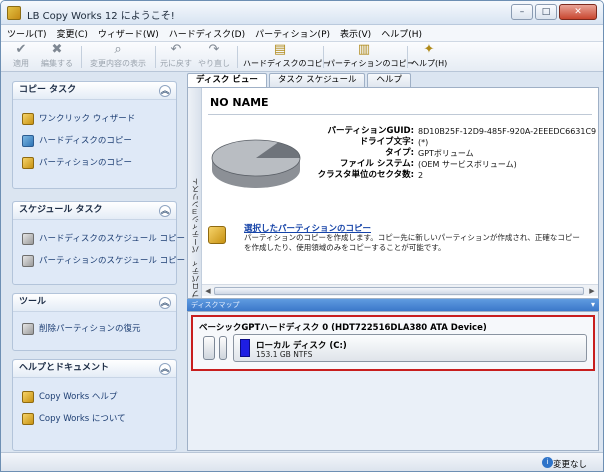 Image resolution: width=604 pixels, height=472 pixels. I want to click on menu-wizard: ウィザード(W), so click(128, 33).